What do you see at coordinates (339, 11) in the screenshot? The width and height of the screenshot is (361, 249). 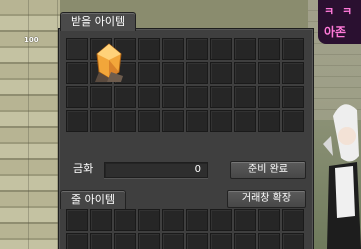 I see `chat-line-1: ㅋ ㅋ` at bounding box center [339, 11].